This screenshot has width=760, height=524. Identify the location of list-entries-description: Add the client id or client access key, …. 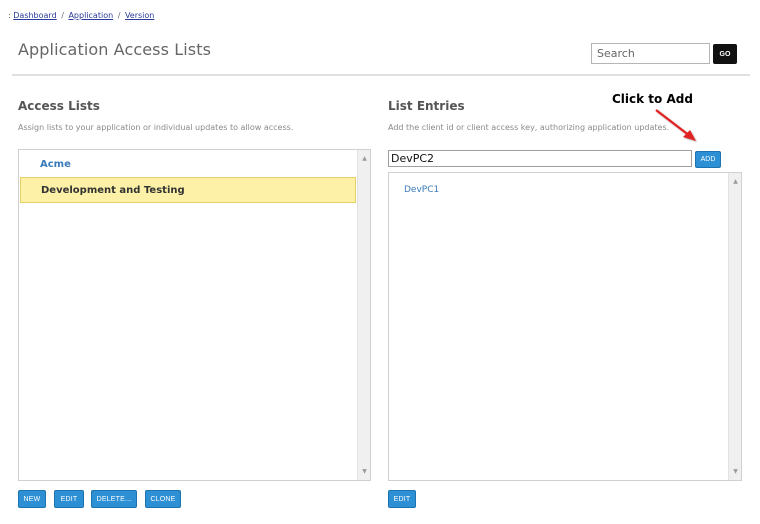
(529, 127).